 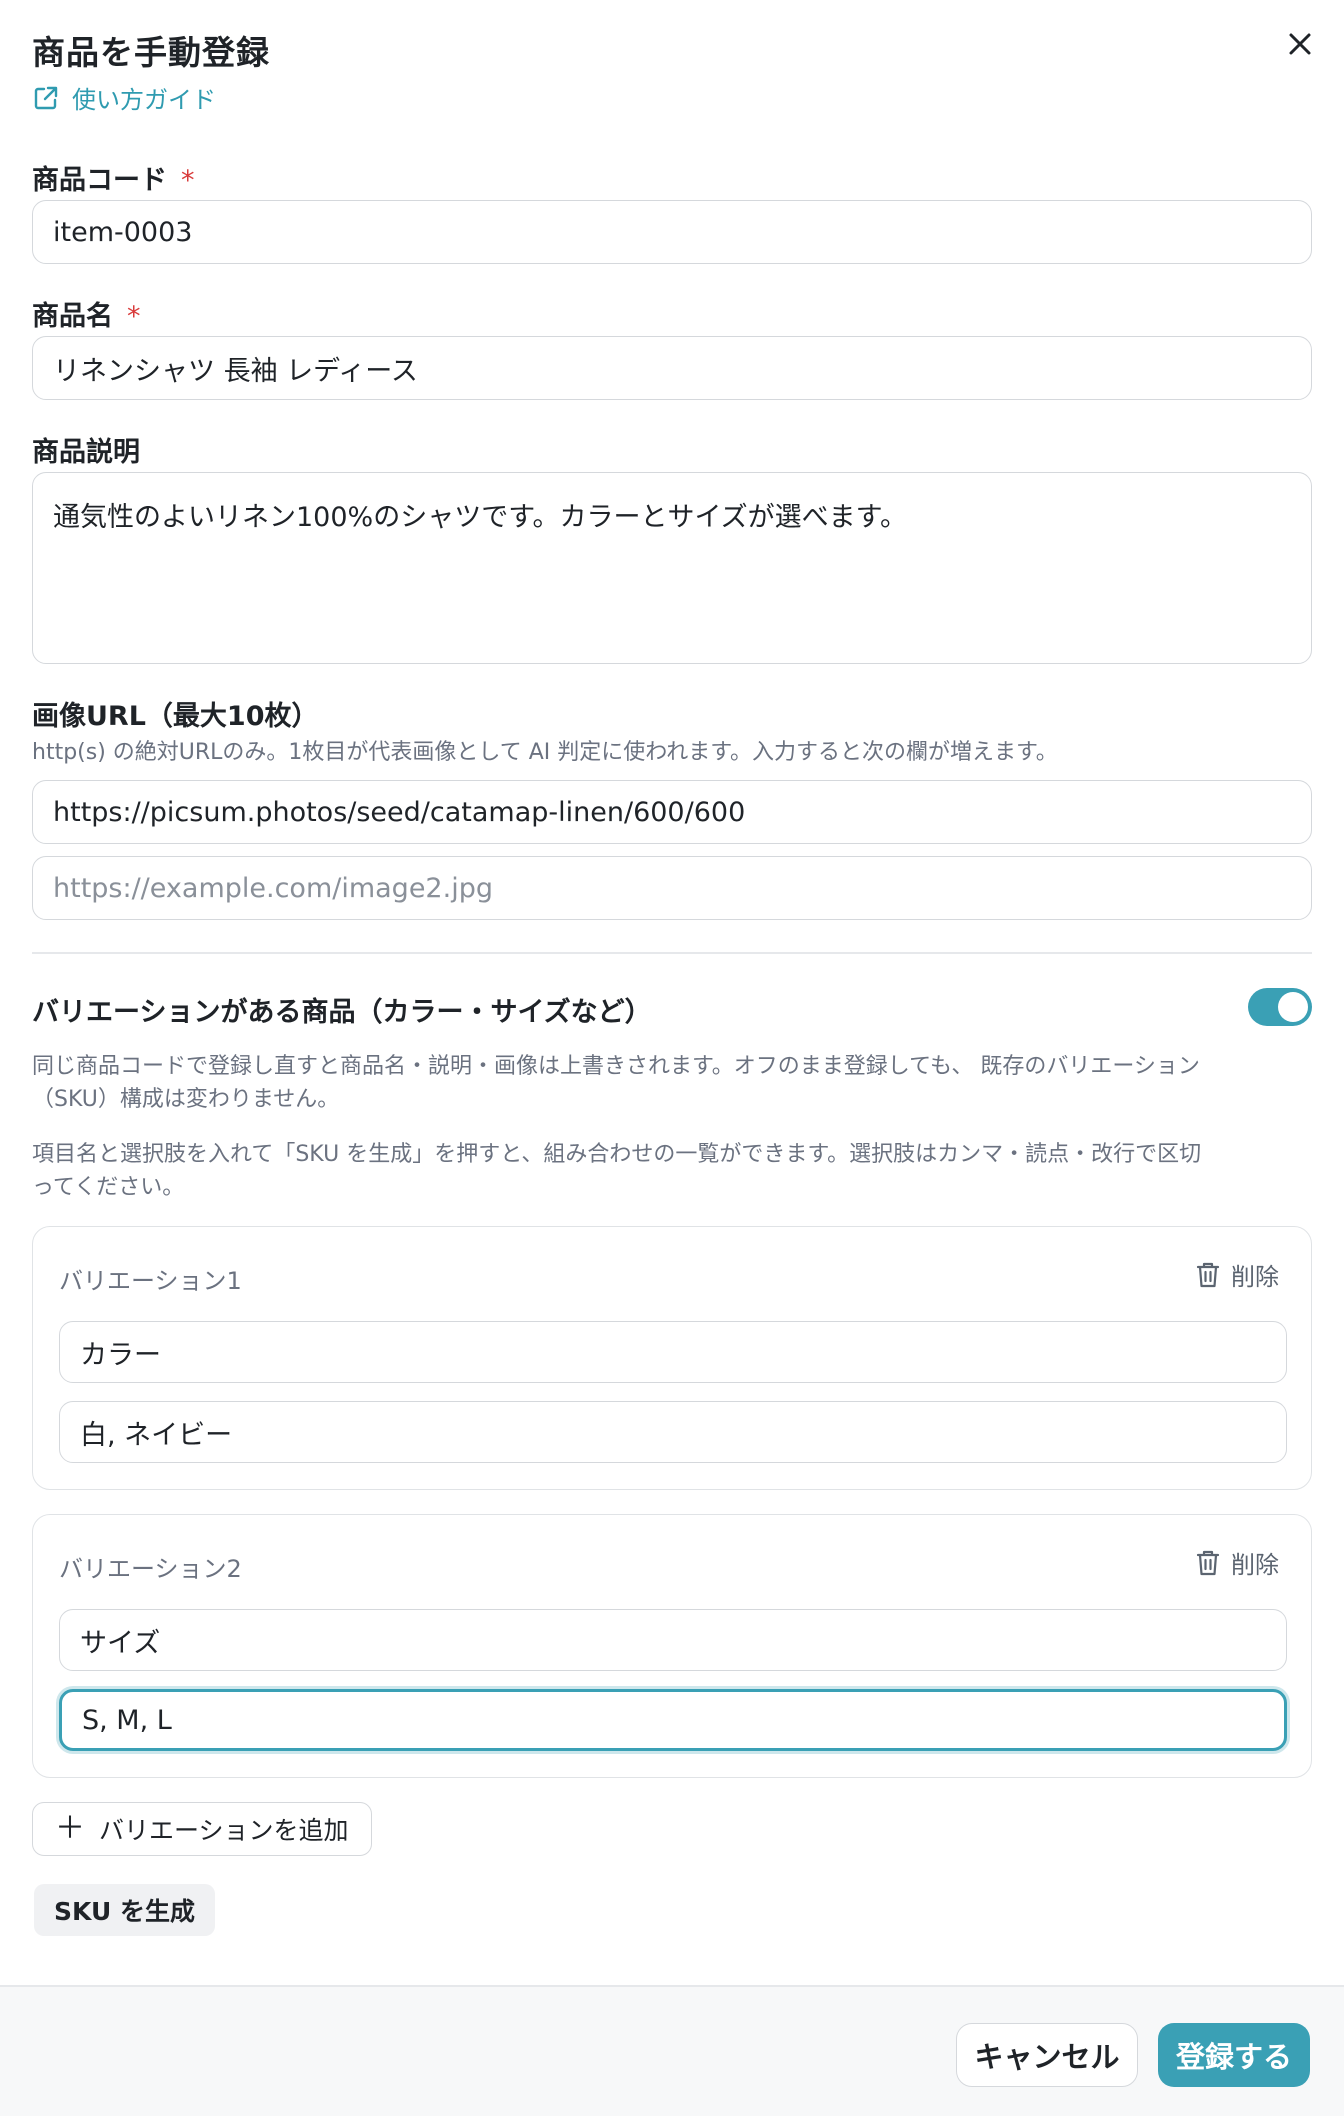 I want to click on guide-link: 使い方ガイド, so click(x=124, y=97).